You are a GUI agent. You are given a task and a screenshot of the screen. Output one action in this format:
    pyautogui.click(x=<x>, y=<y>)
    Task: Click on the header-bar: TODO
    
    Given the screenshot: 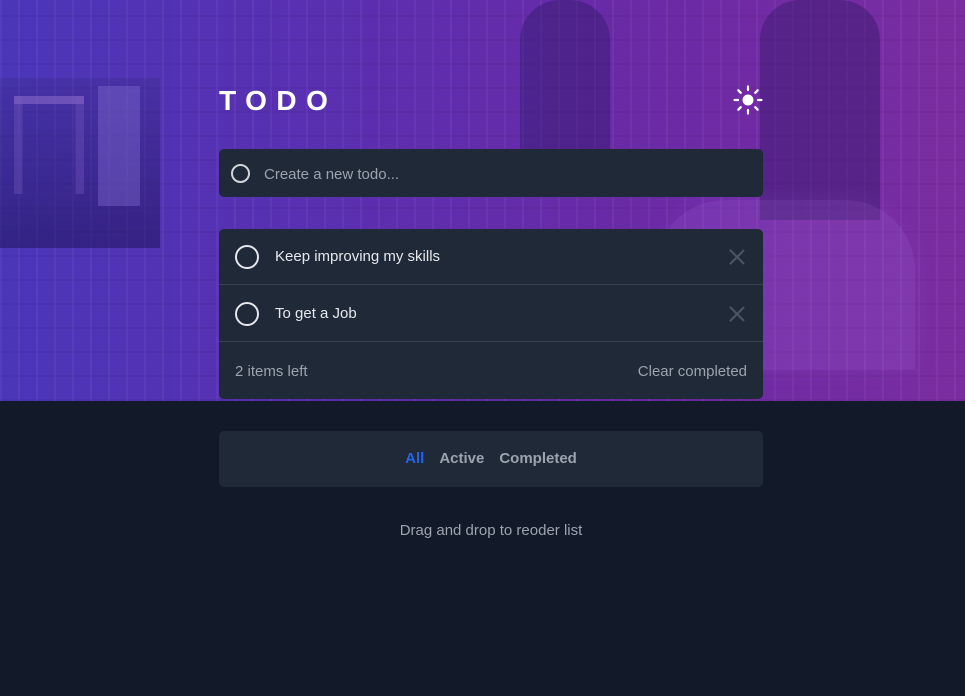 What is the action you would take?
    pyautogui.click(x=491, y=101)
    